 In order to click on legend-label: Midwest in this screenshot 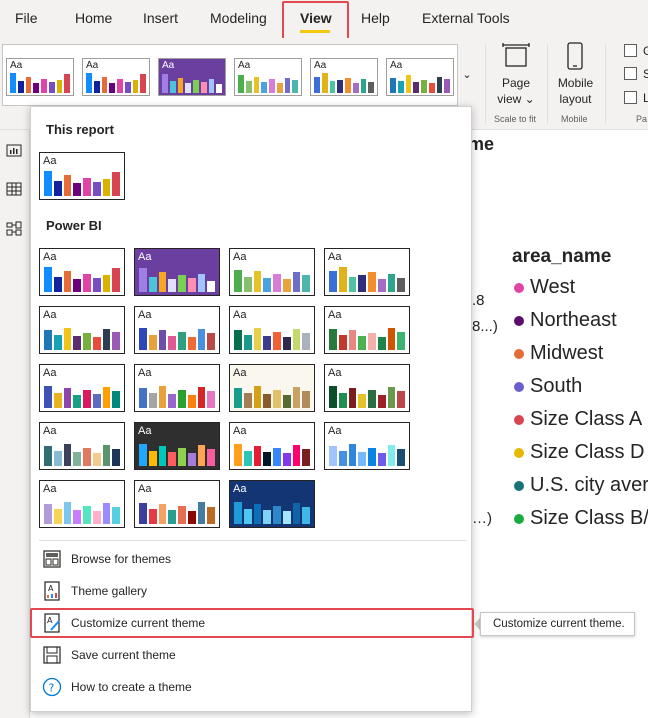, I will do `click(567, 353)`.